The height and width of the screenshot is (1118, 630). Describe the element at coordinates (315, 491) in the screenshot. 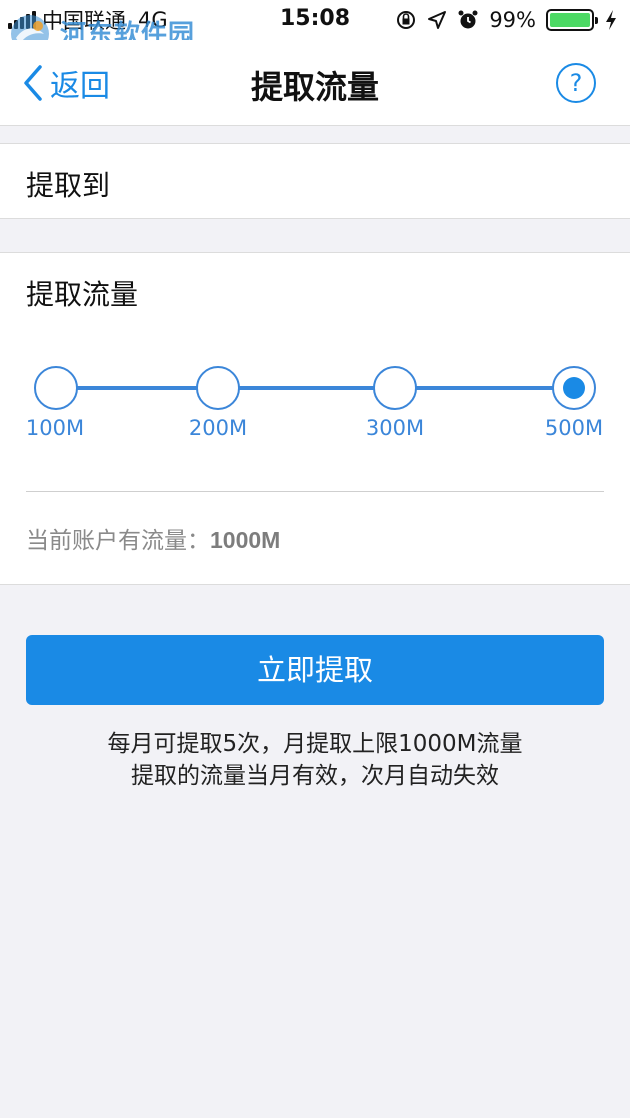

I see `section-divider` at that location.